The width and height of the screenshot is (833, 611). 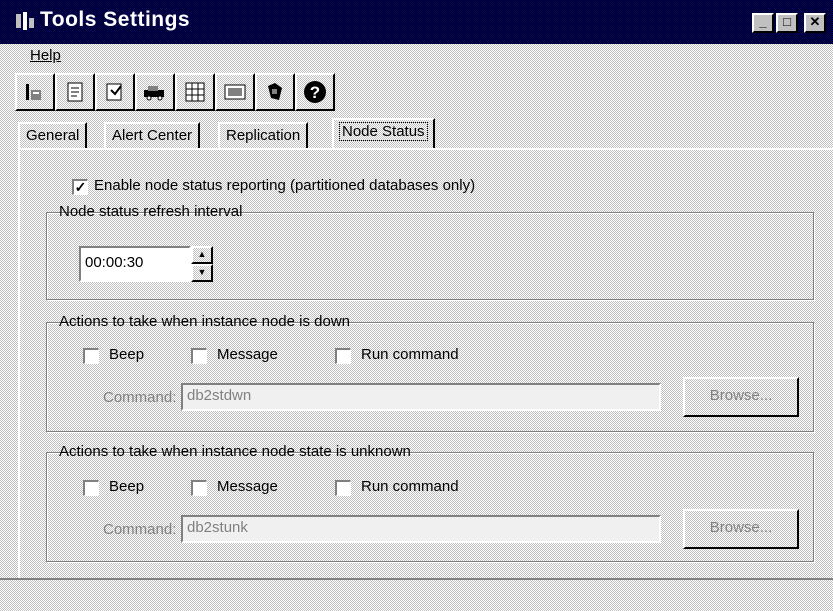 What do you see at coordinates (263, 135) in the screenshot?
I see `tab-replication: Replication` at bounding box center [263, 135].